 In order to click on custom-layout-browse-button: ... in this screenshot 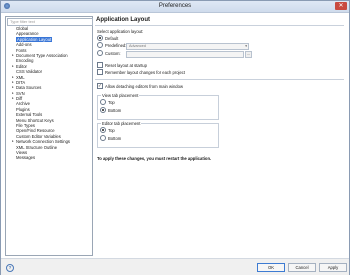, I will do `click(248, 54)`.